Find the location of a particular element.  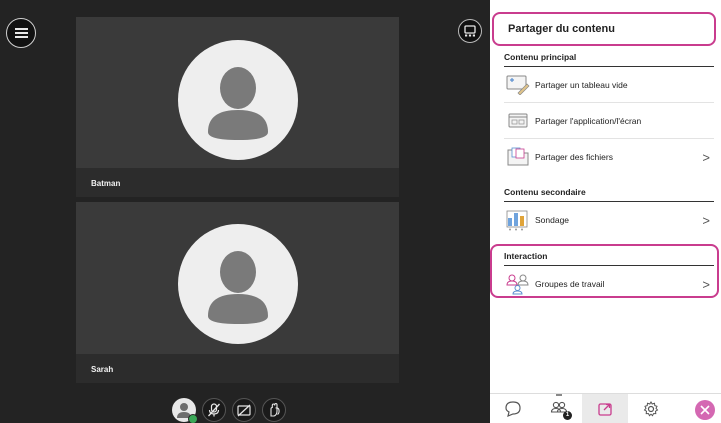

panel-title: Partager du contenu is located at coordinates (561, 29).